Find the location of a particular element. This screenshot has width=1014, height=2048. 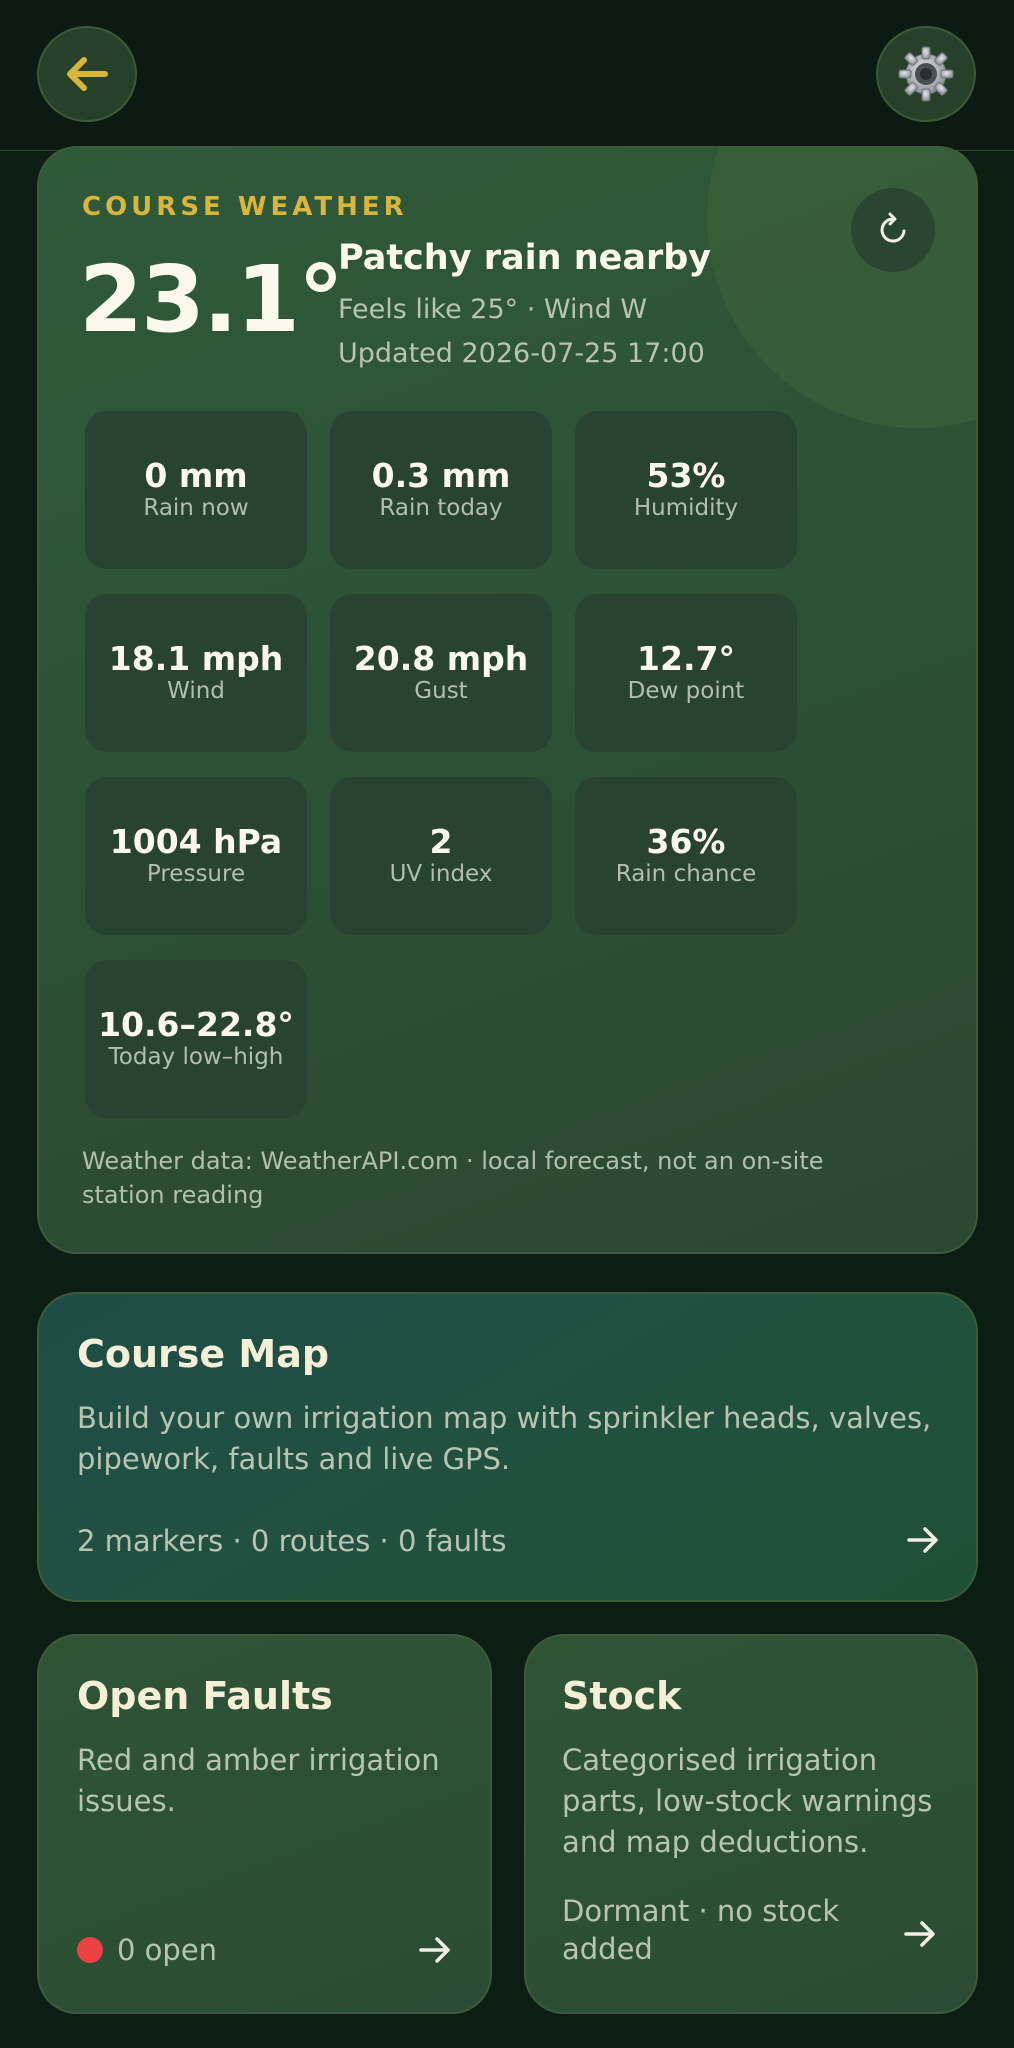

tile-value: 36% is located at coordinates (686, 842).